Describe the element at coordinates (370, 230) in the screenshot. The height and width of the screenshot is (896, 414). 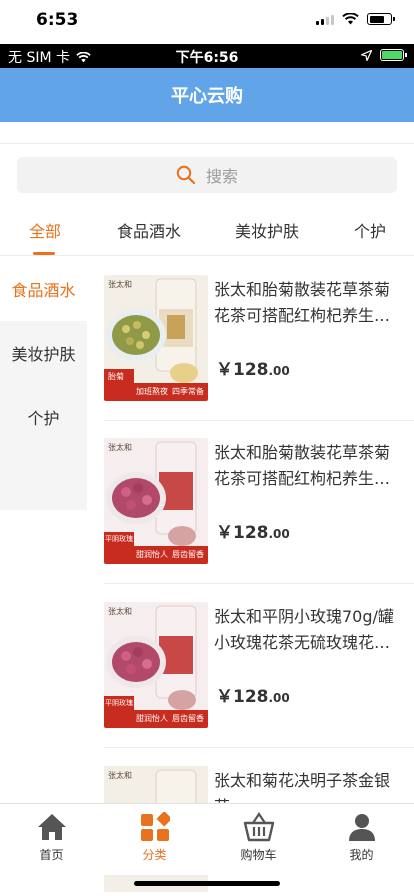
I see `tab-personal-care: 个护` at that location.